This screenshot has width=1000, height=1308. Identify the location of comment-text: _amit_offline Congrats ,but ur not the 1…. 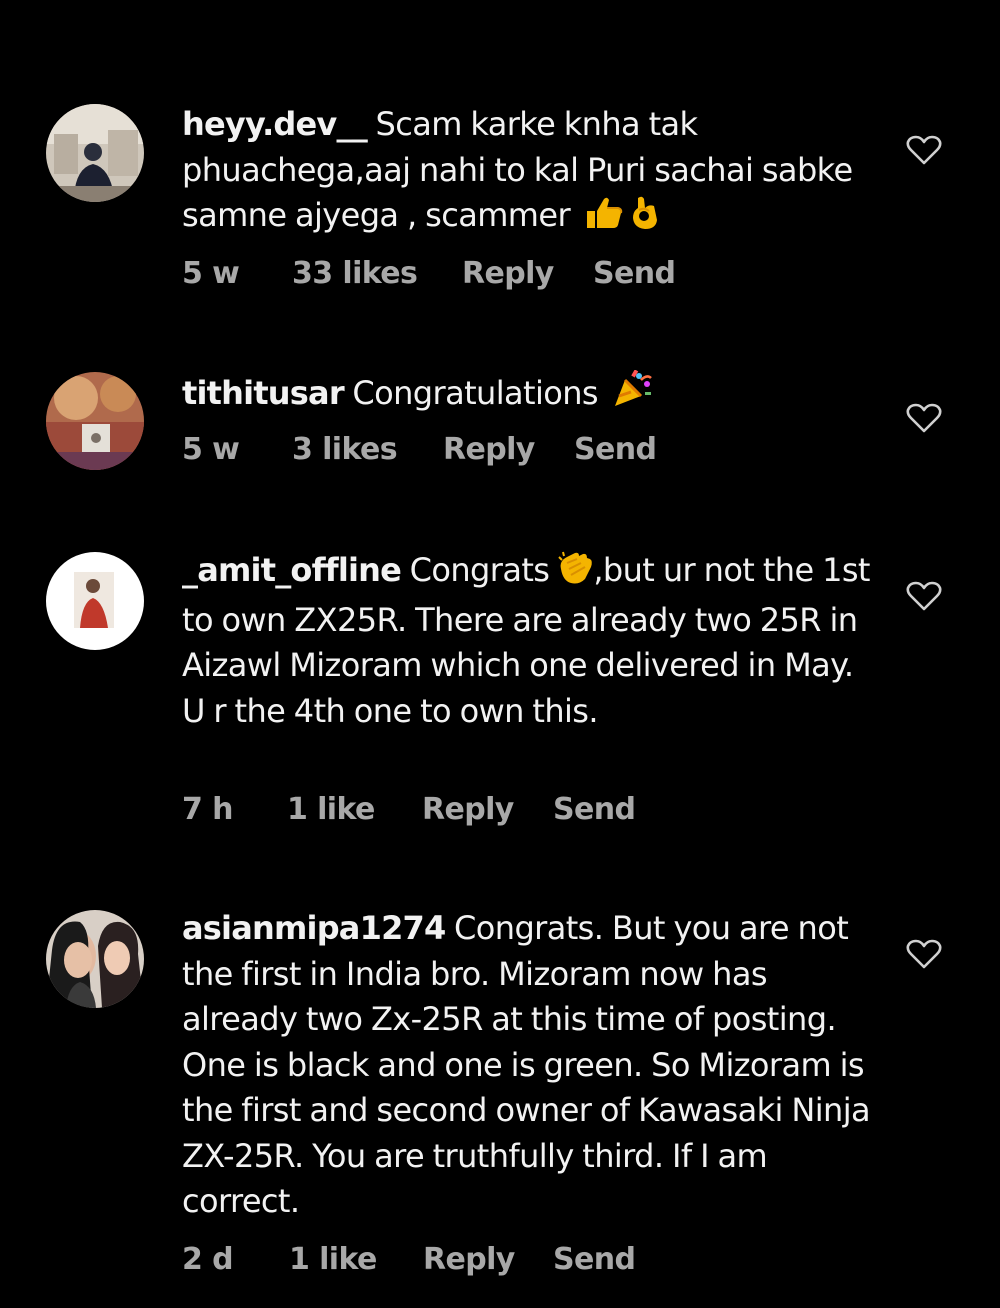
(532, 641).